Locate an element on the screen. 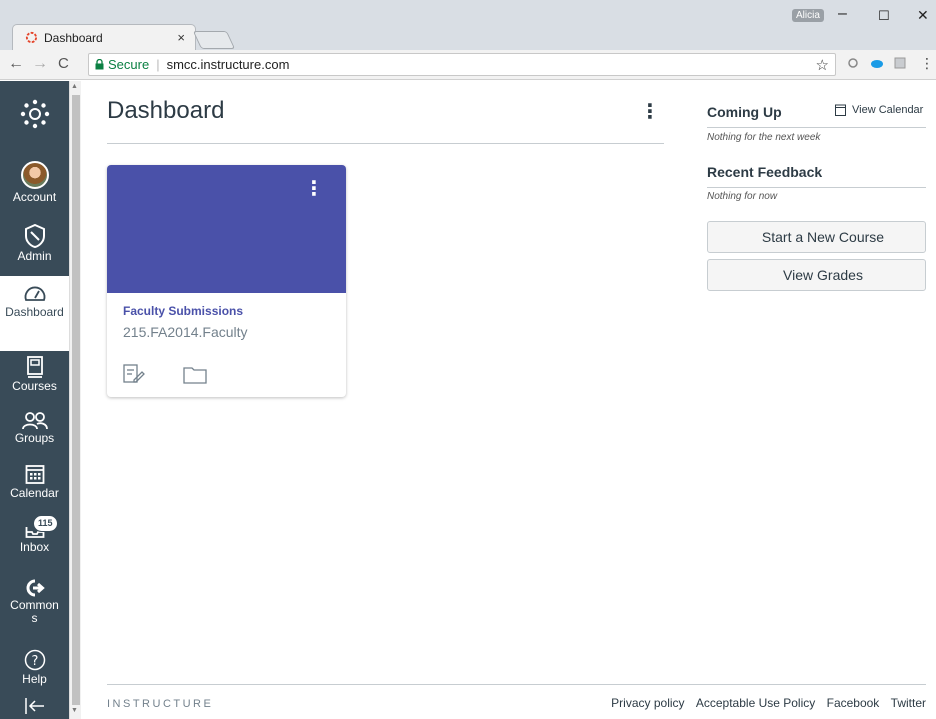 This screenshot has height=719, width=936. recent-feedback-divider is located at coordinates (816, 187).